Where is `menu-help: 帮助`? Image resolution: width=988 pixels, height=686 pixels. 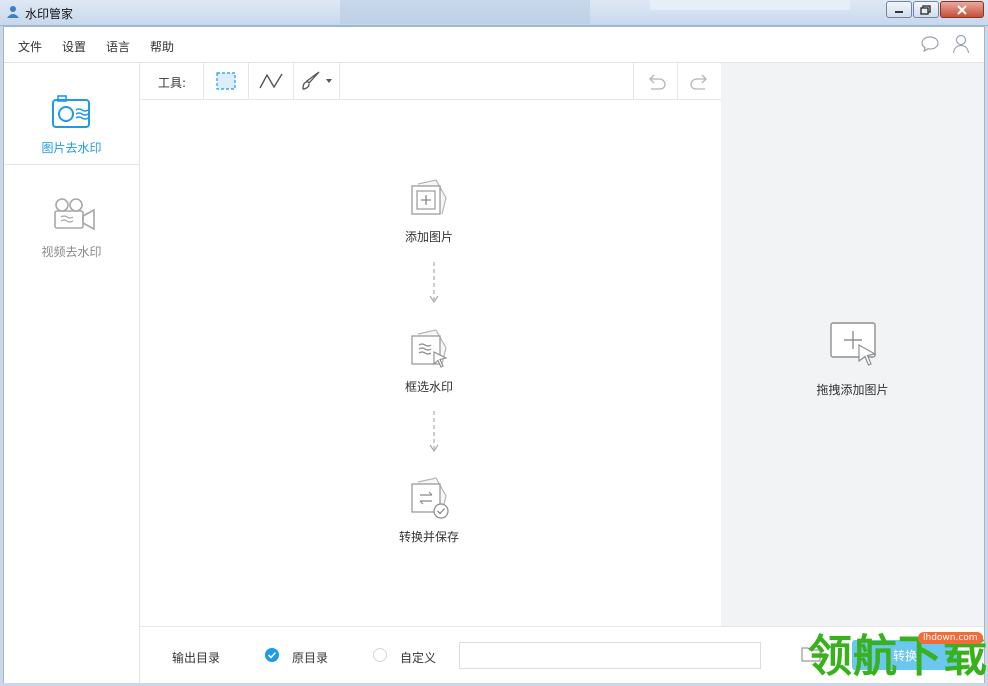 menu-help: 帮助 is located at coordinates (162, 46).